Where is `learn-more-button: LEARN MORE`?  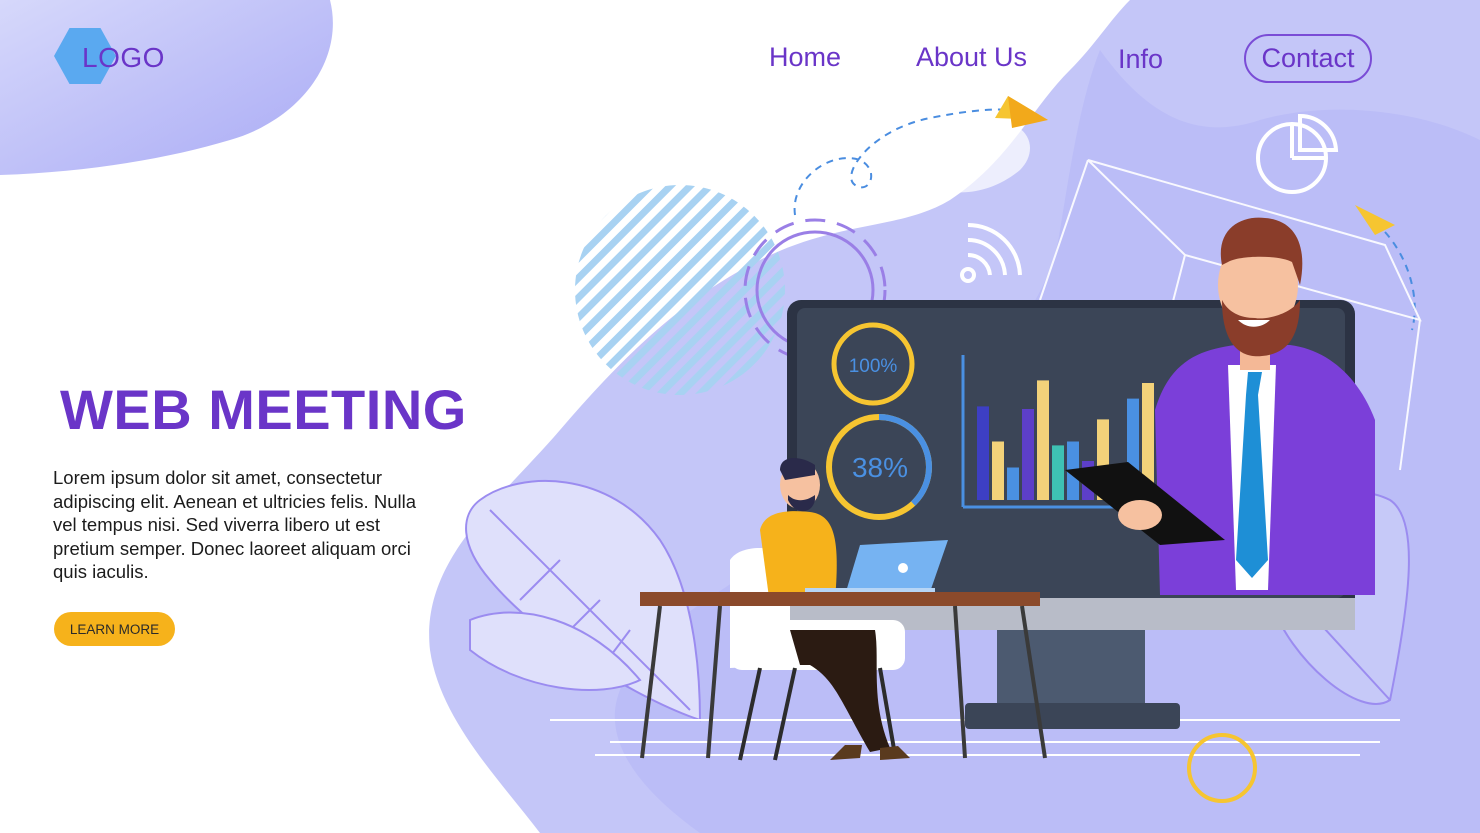 learn-more-button: LEARN MORE is located at coordinates (114, 629).